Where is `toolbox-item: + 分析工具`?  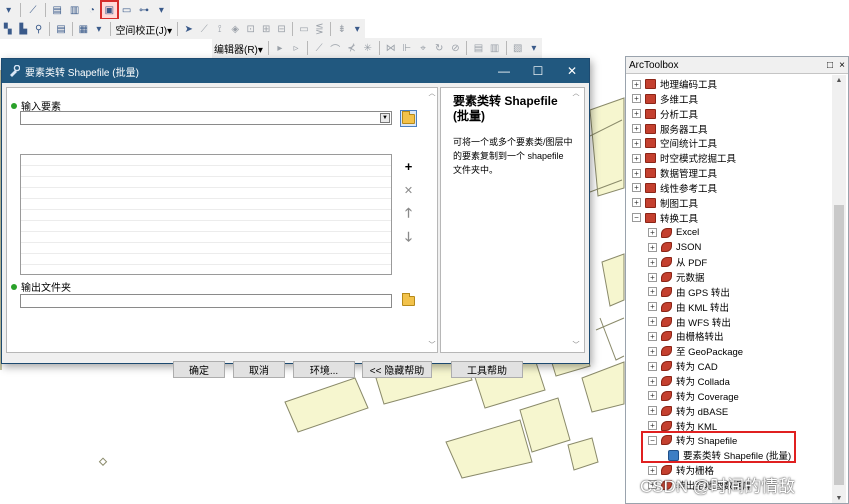
toolbox-item: + 分析工具 is located at coordinates (665, 114).